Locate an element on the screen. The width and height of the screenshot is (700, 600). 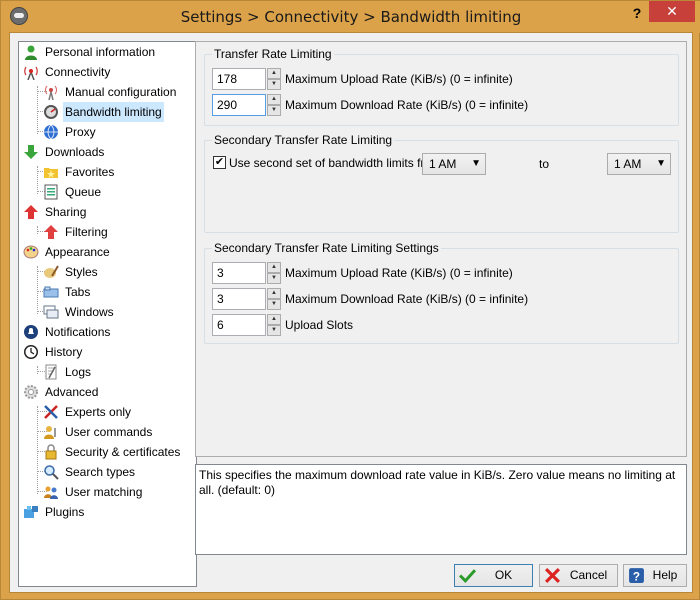
cancel-button: Cancel is located at coordinates (578, 575).